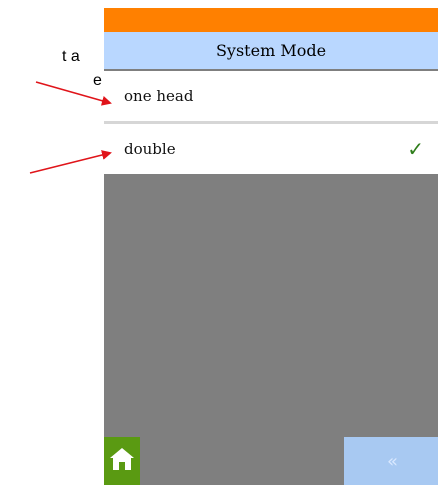 This screenshot has width=438, height=485. What do you see at coordinates (150, 149) in the screenshot?
I see `option-label: double` at bounding box center [150, 149].